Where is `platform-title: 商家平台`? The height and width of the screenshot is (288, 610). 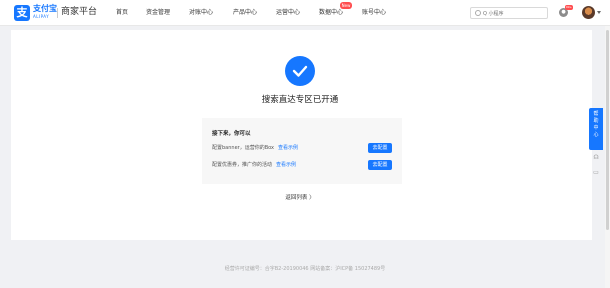
platform-title: 商家平台 is located at coordinates (79, 12).